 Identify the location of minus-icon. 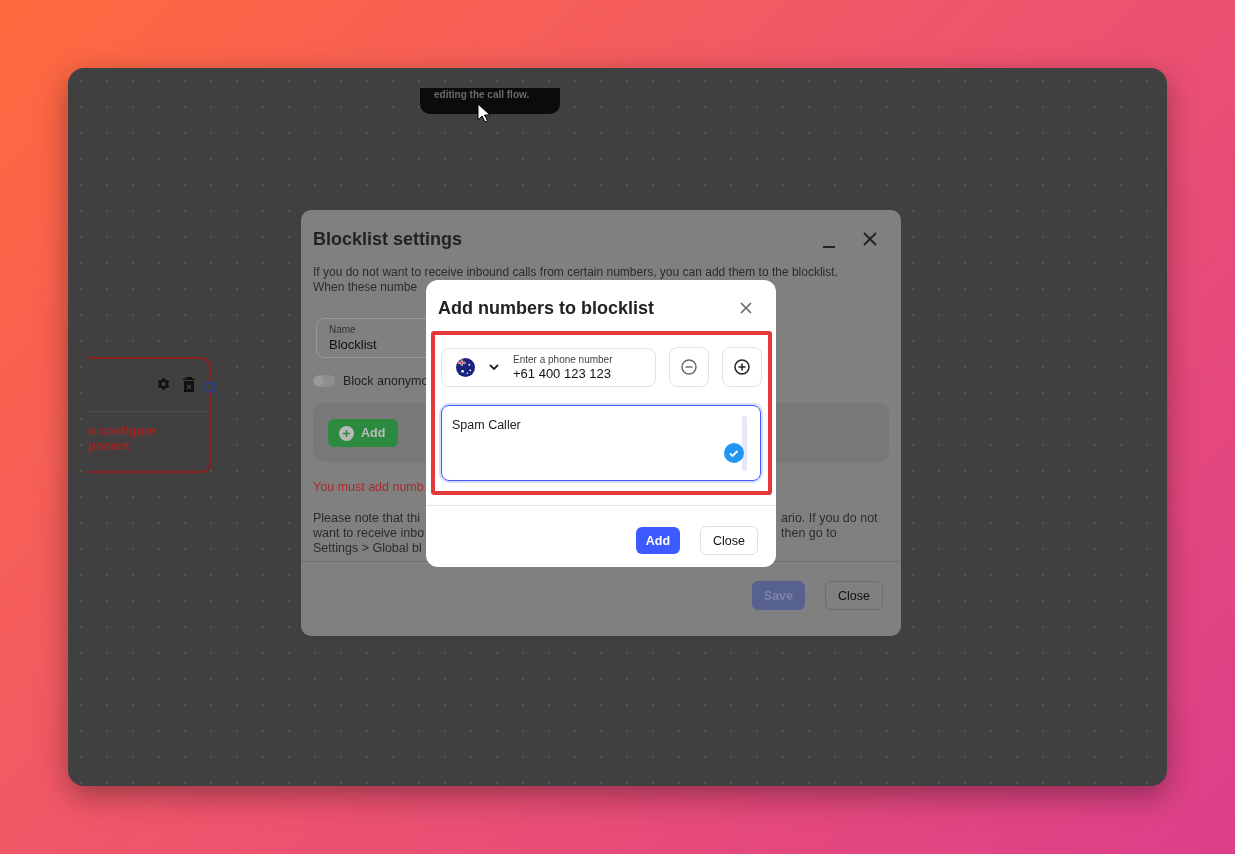
(689, 367).